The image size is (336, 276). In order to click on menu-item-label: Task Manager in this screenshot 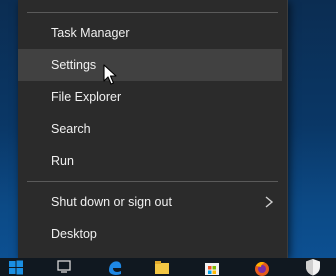, I will do `click(90, 33)`.